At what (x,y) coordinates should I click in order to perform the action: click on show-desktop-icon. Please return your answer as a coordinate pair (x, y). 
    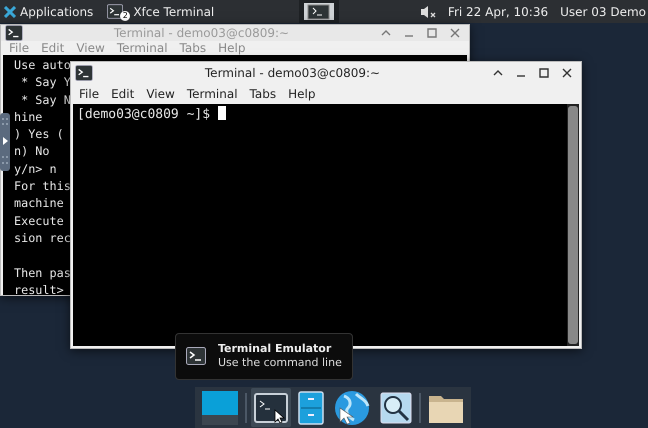
    Looking at the image, I should click on (220, 407).